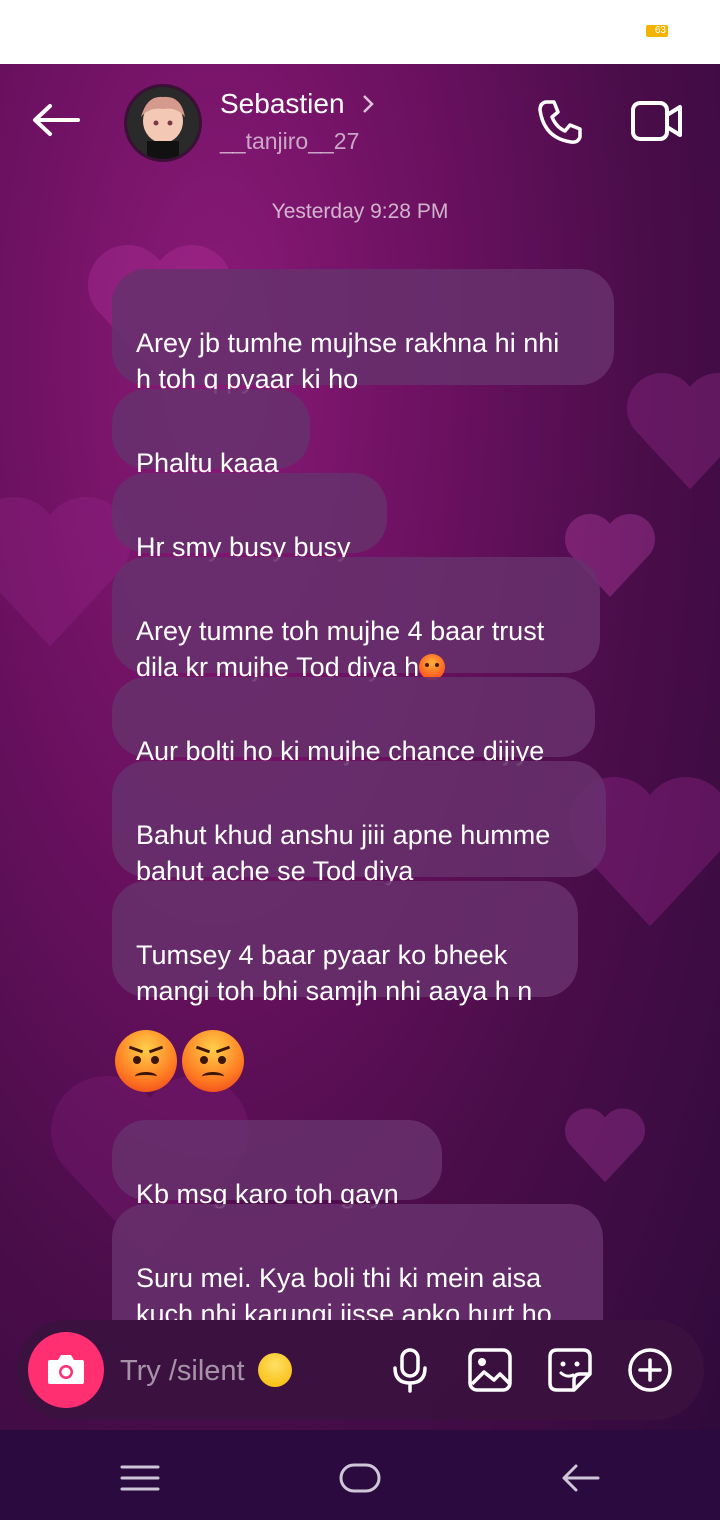 This screenshot has height=1520, width=720. I want to click on message-bubble: Hr smy busy busy, so click(249, 517).